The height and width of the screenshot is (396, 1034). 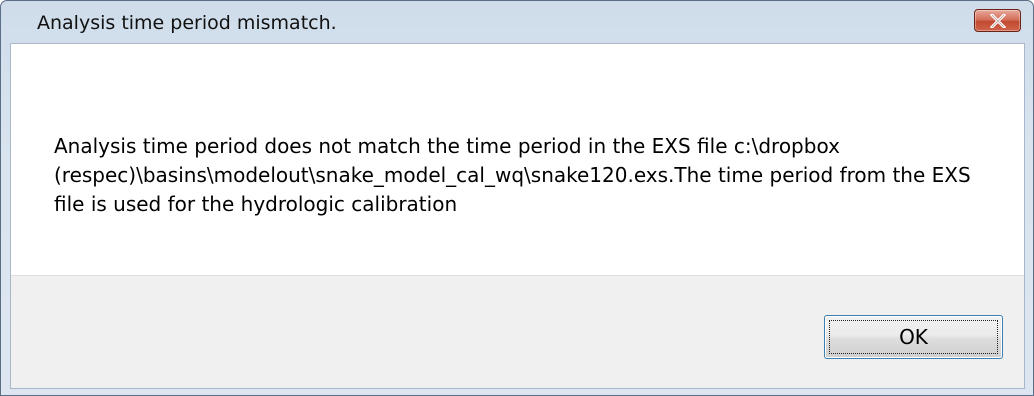 I want to click on title-bar: Analysis time period mismatch., so click(x=517, y=22).